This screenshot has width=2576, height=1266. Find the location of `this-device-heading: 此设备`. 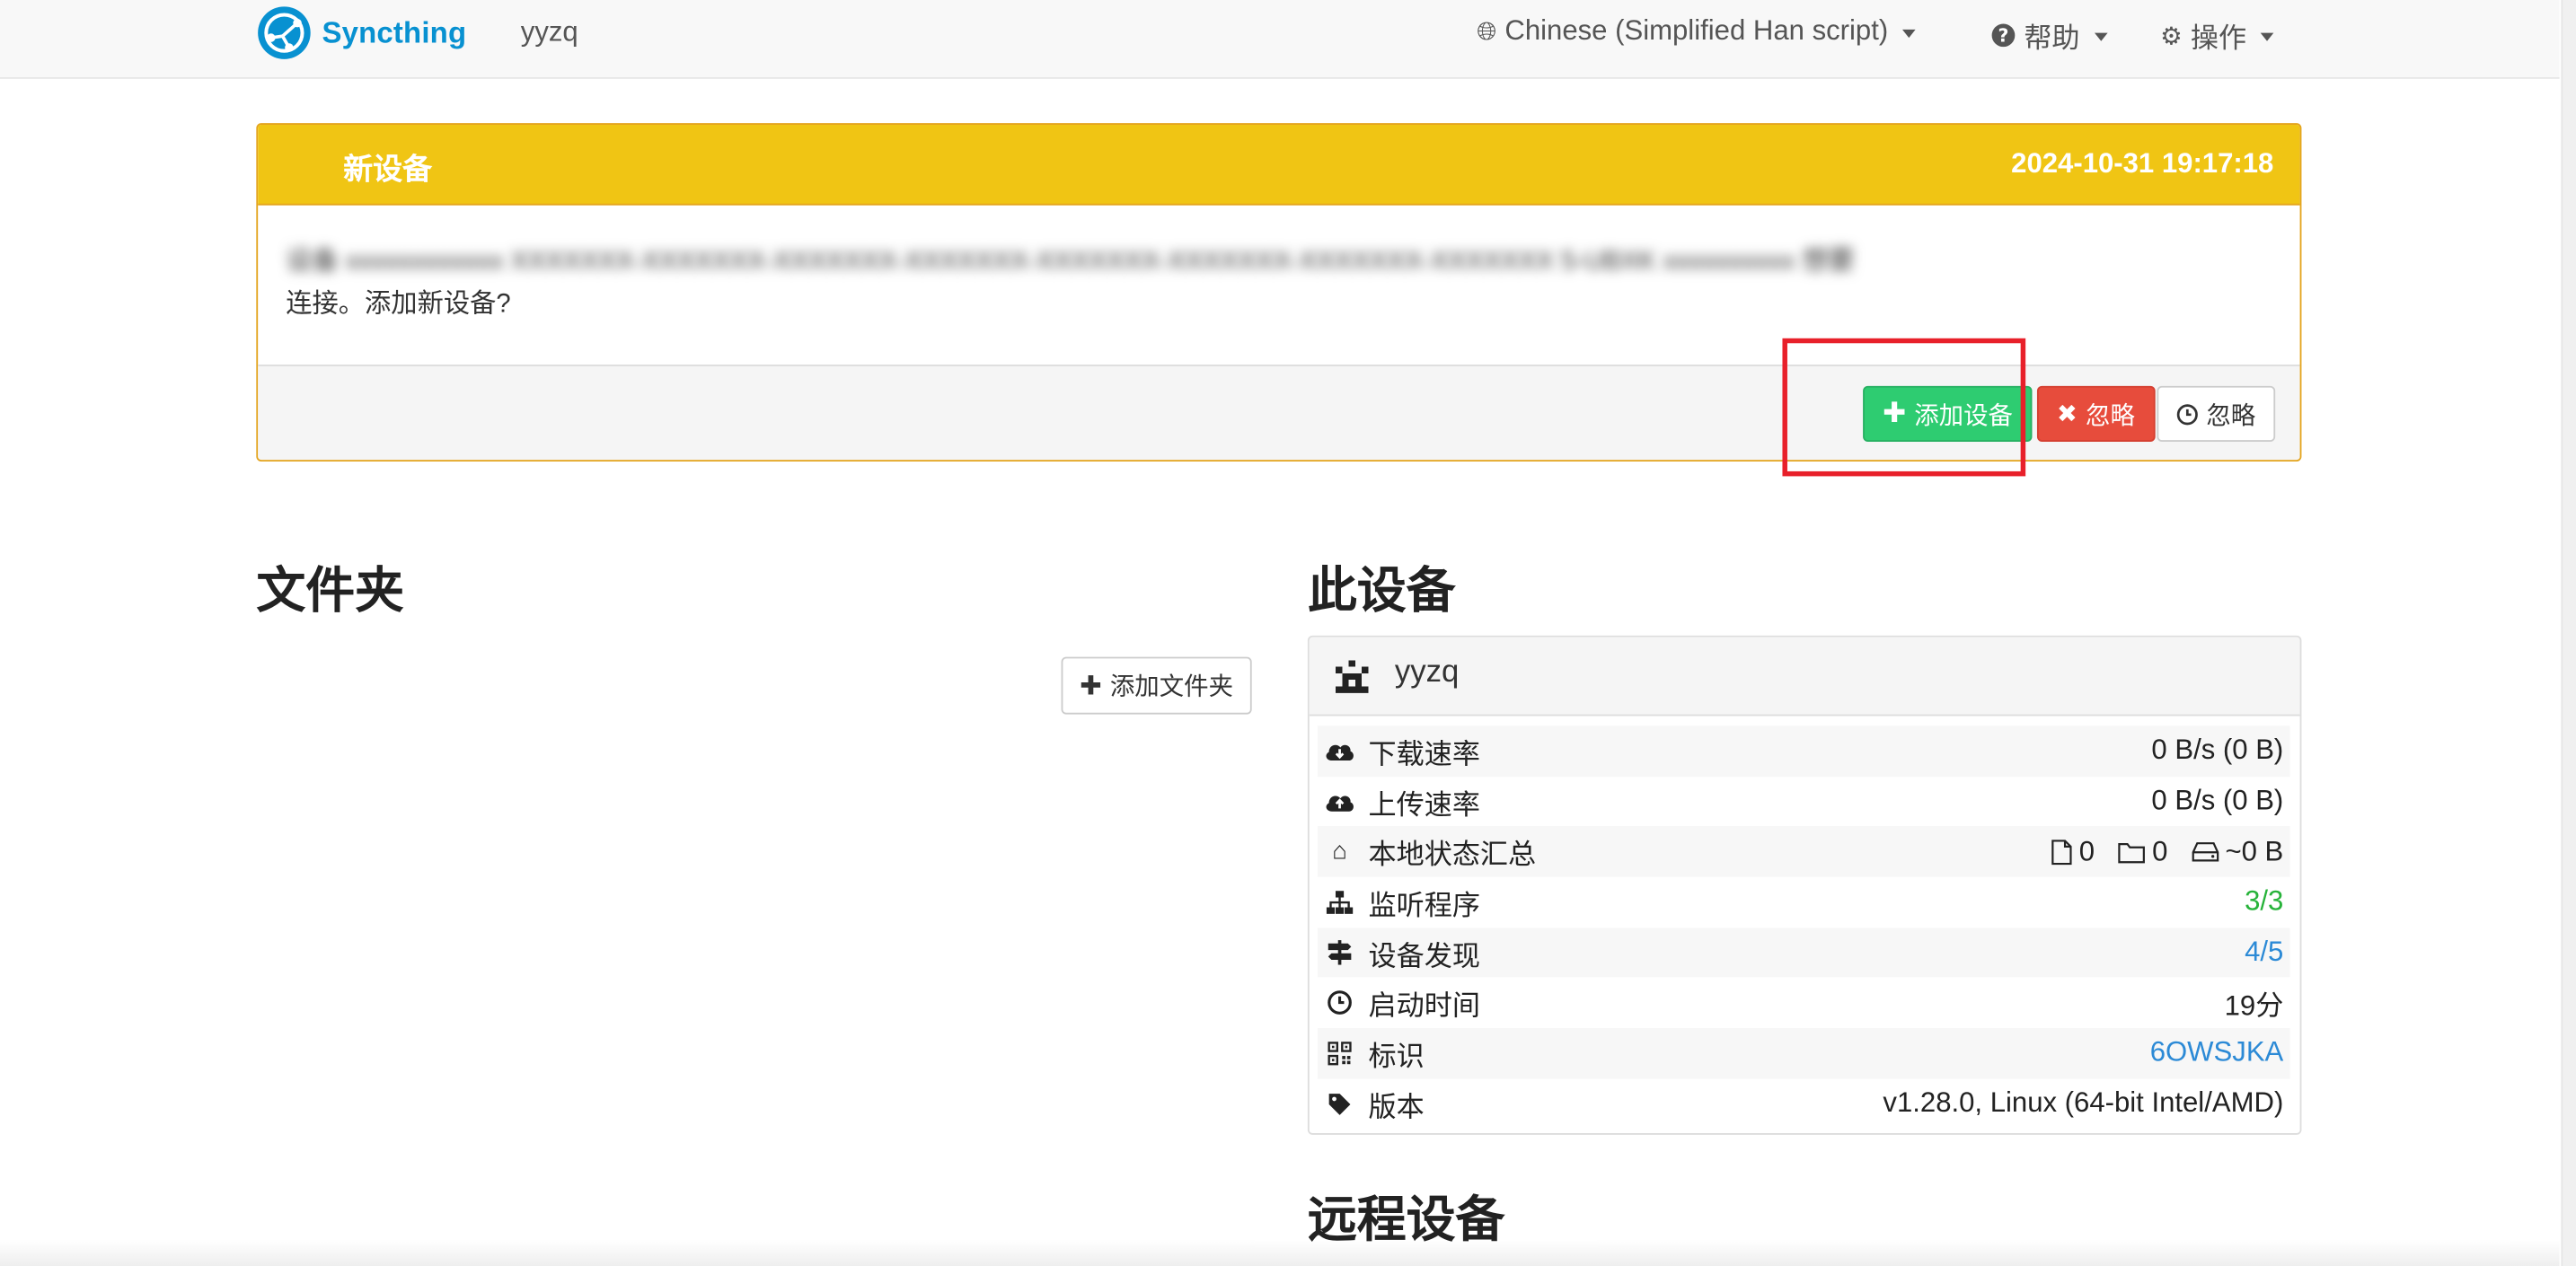

this-device-heading: 此设备 is located at coordinates (1381, 593).